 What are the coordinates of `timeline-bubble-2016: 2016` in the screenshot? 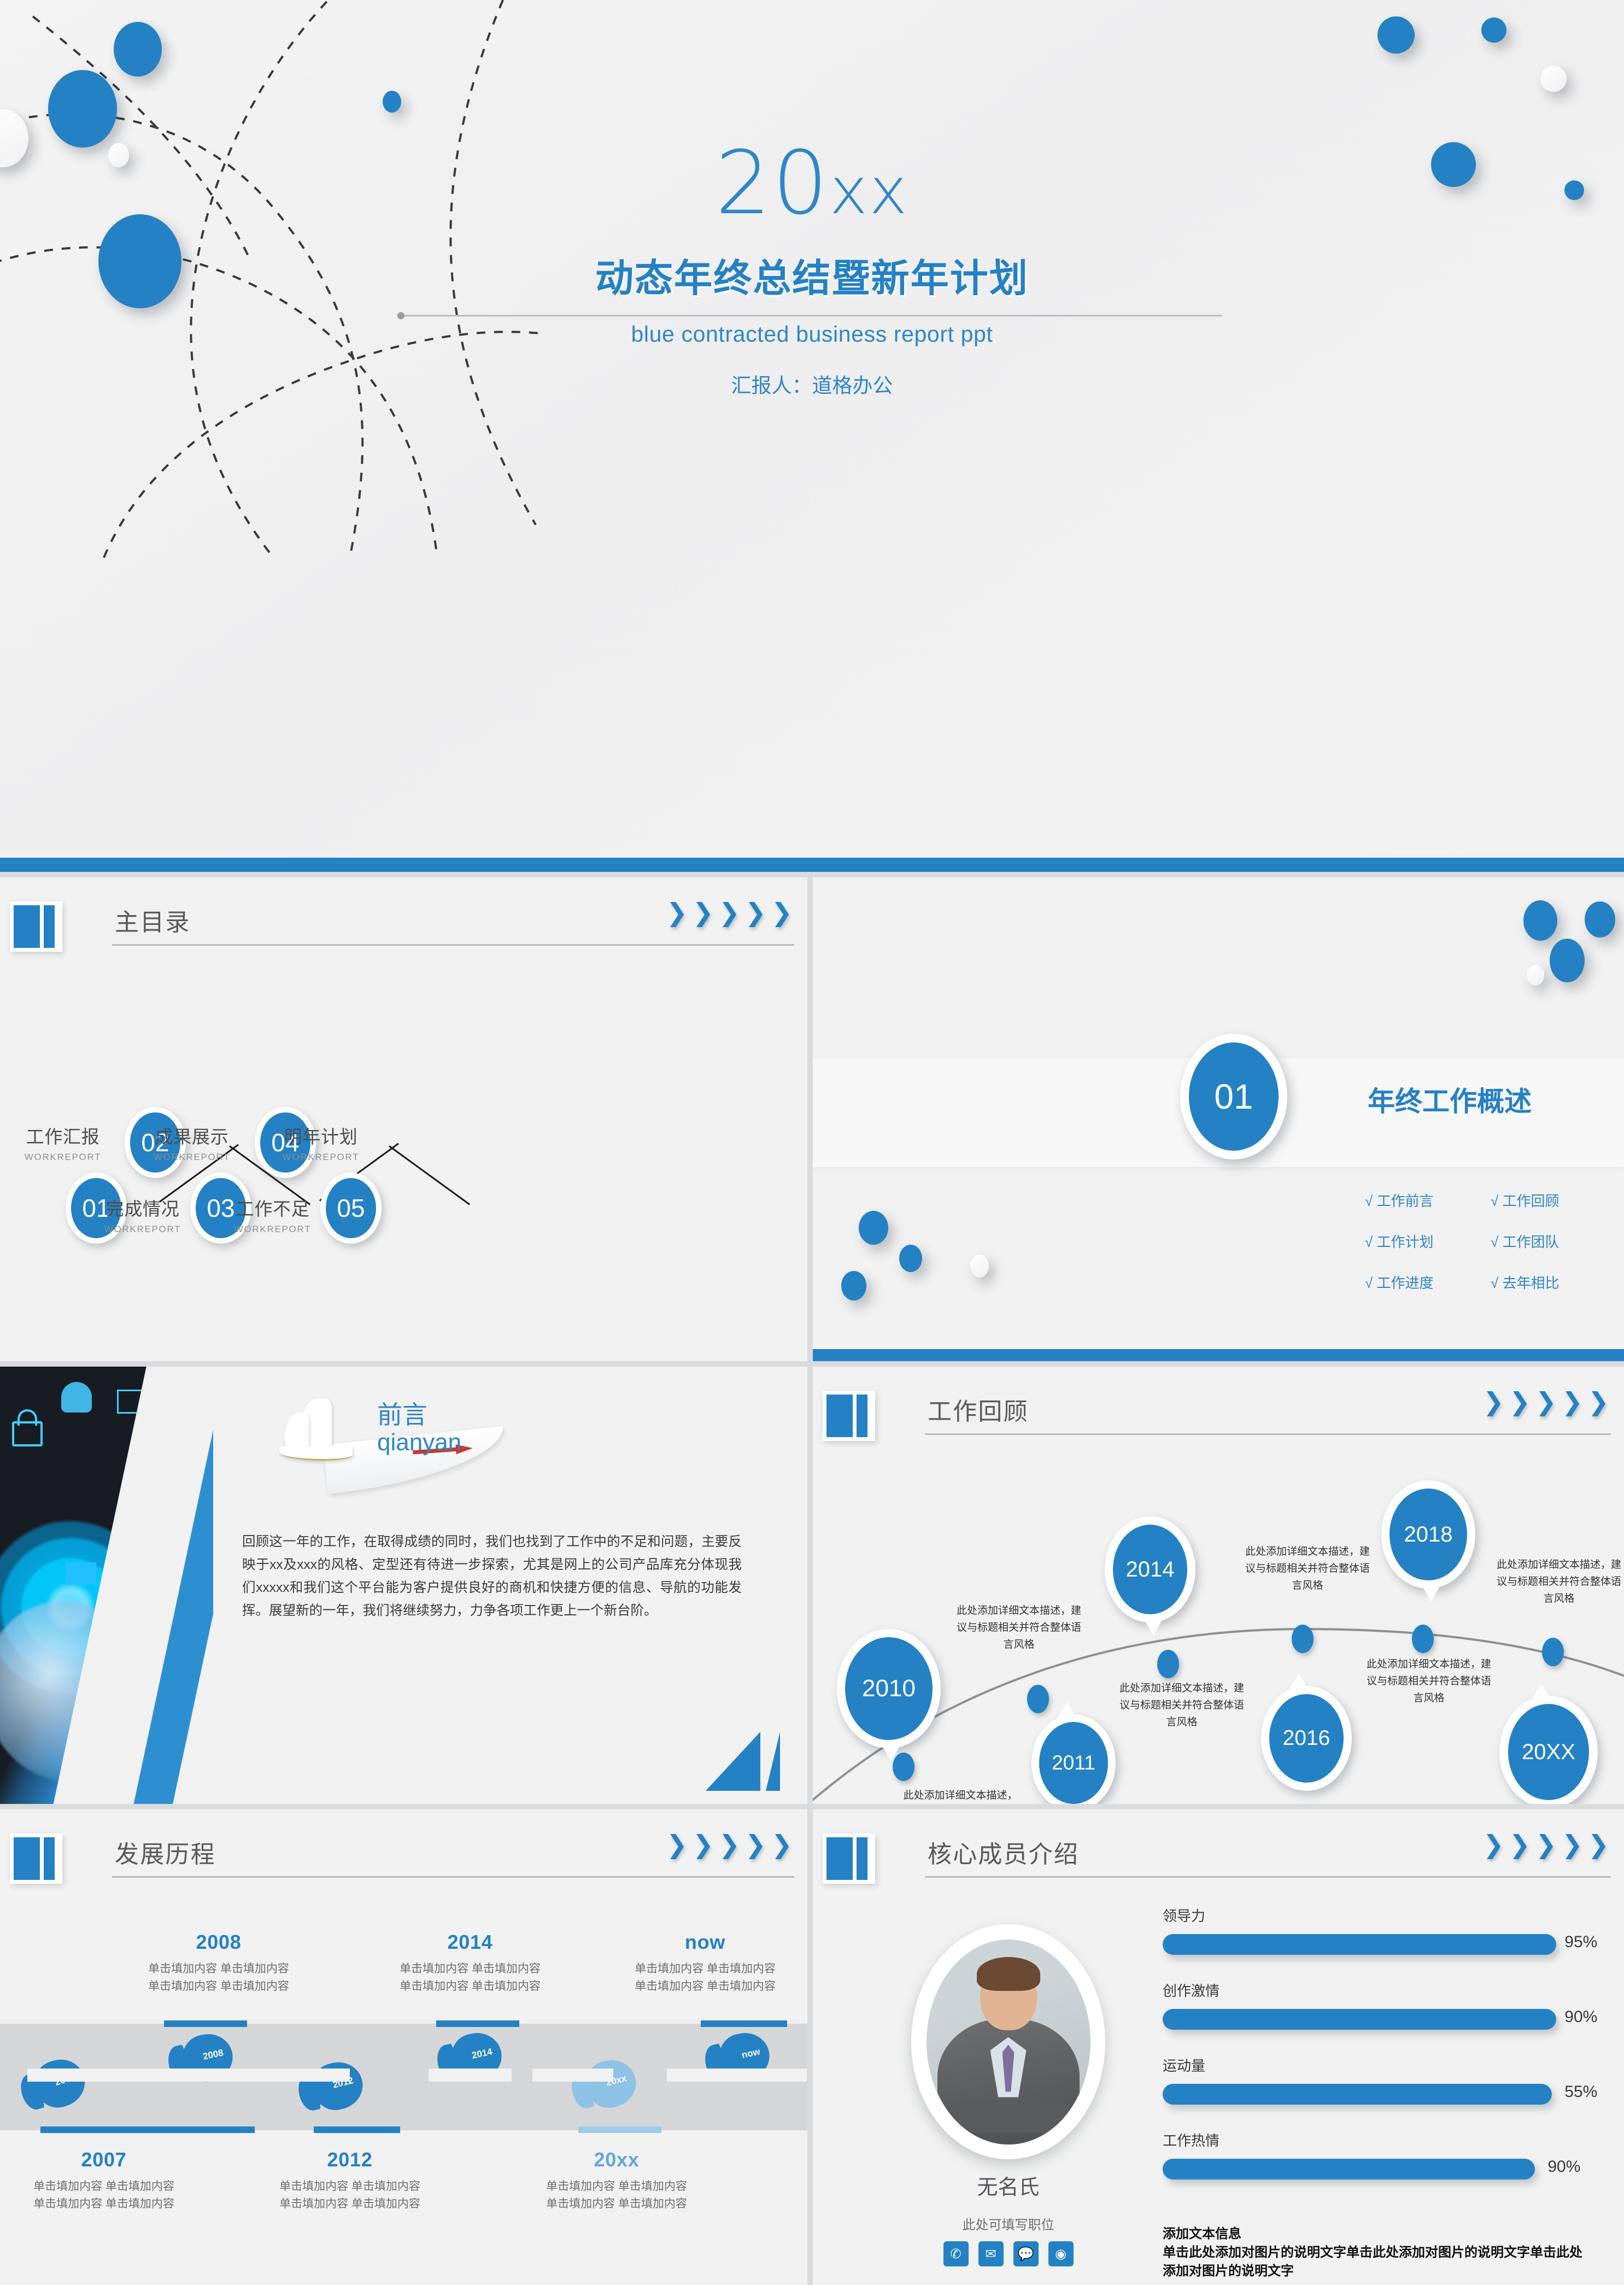 It's located at (1306, 1732).